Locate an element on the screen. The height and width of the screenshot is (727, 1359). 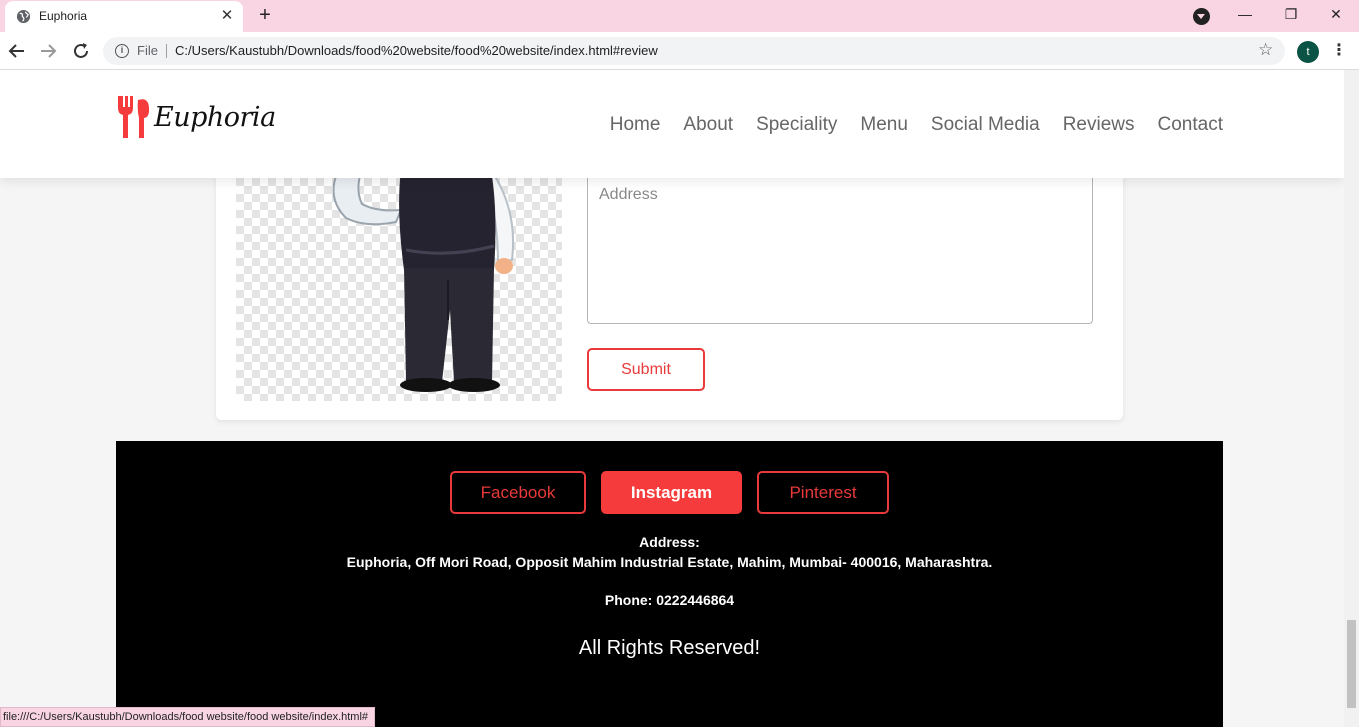
reload-icon is located at coordinates (81, 51).